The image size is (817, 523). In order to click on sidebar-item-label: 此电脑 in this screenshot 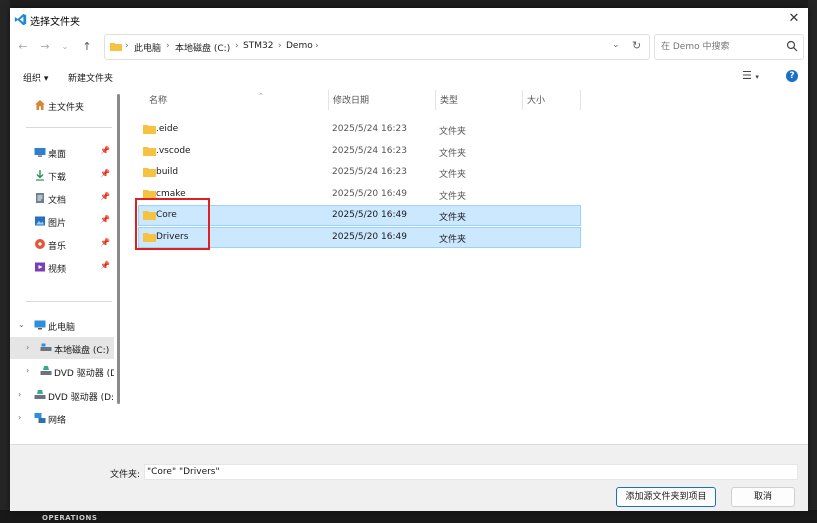, I will do `click(62, 328)`.